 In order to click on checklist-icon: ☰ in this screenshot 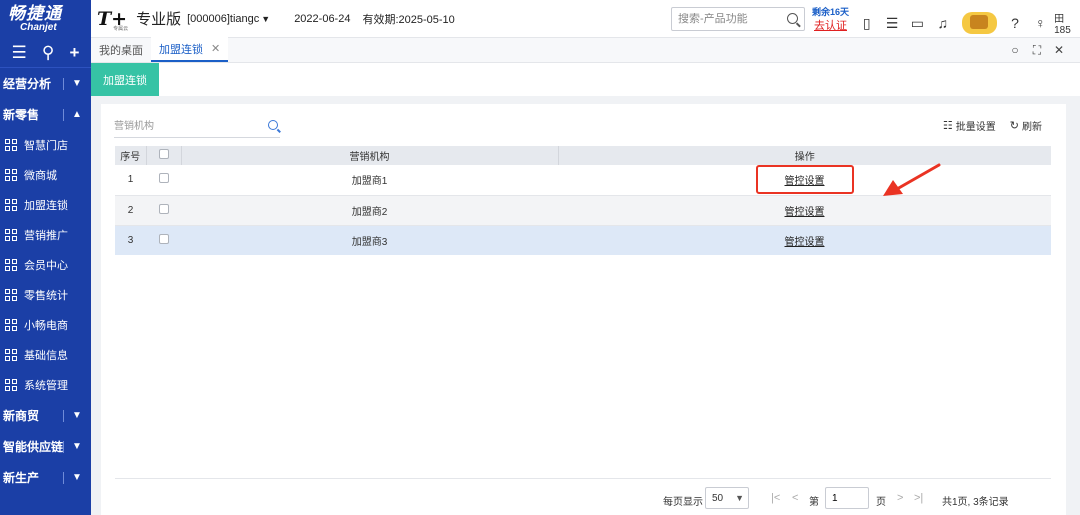, I will do `click(891, 23)`.